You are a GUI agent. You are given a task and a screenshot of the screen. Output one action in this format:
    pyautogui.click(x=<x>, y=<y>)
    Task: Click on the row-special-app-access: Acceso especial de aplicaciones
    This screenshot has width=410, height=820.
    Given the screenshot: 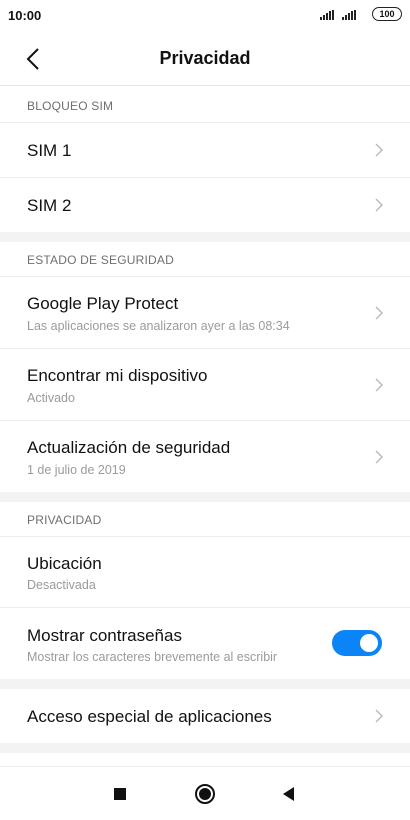 What is the action you would take?
    pyautogui.click(x=205, y=716)
    